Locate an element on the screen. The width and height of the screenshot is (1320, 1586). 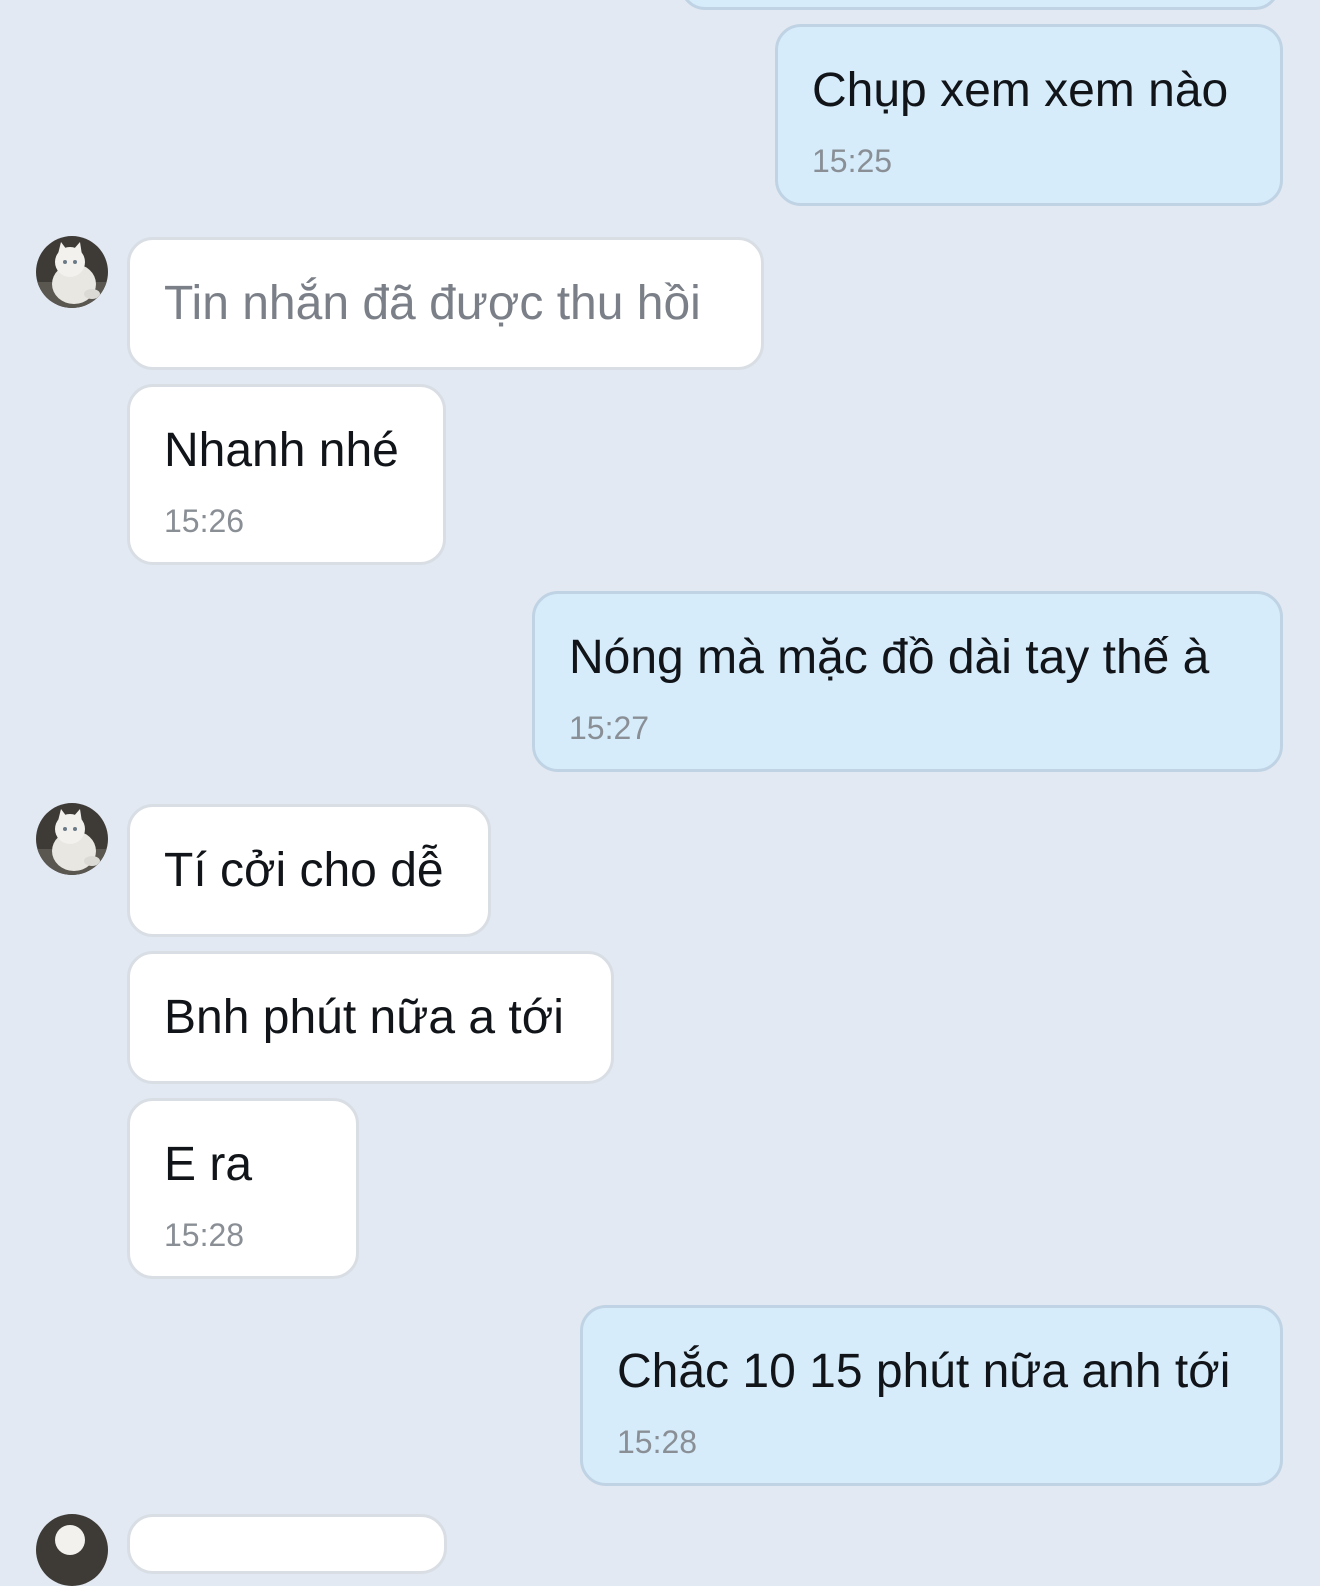
message-text: Bnh phút nữa a tới is located at coordinates (364, 1017).